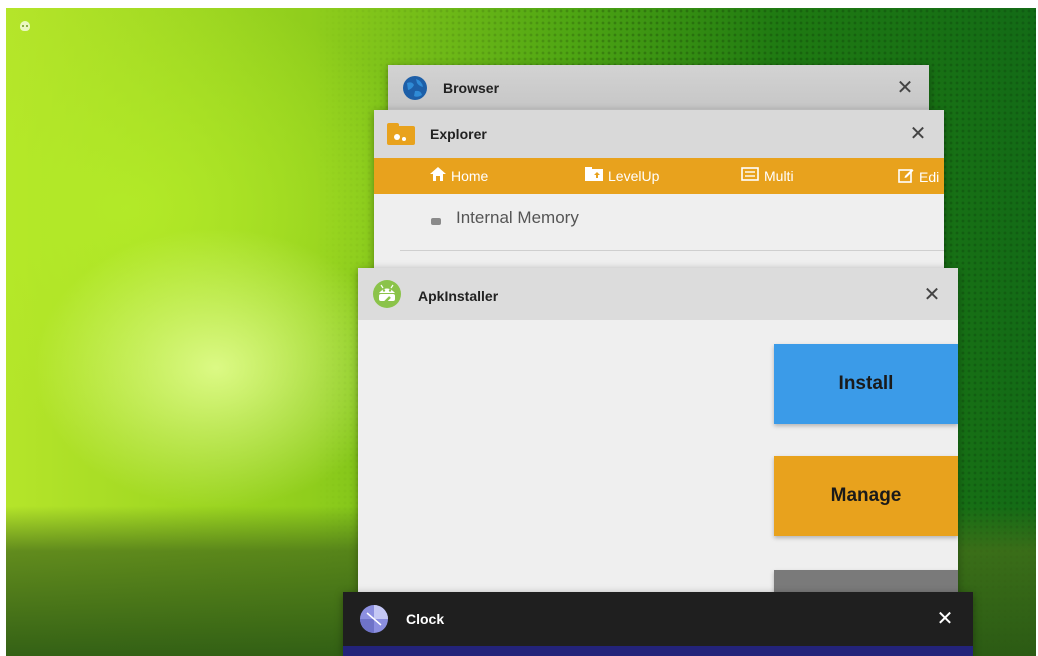  Describe the element at coordinates (779, 175) in the screenshot. I see `toolbar-multi-label: Multi` at that location.